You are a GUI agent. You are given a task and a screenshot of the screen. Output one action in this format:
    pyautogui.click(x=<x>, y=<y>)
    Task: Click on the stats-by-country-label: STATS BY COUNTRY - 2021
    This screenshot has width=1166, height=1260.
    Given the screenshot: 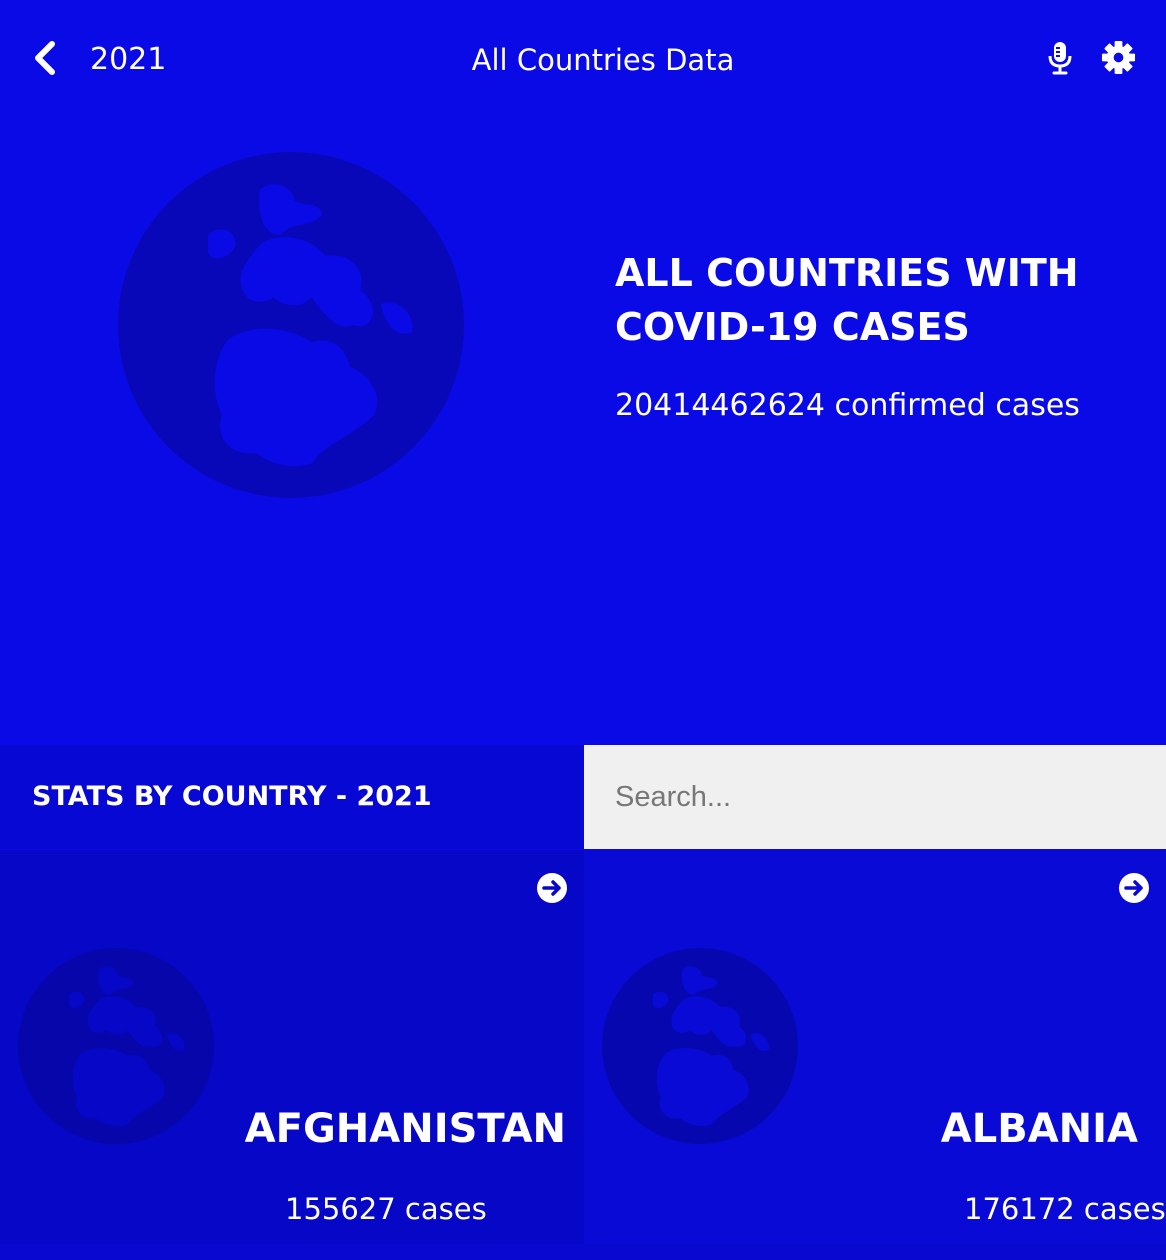 What is the action you would take?
    pyautogui.click(x=232, y=796)
    